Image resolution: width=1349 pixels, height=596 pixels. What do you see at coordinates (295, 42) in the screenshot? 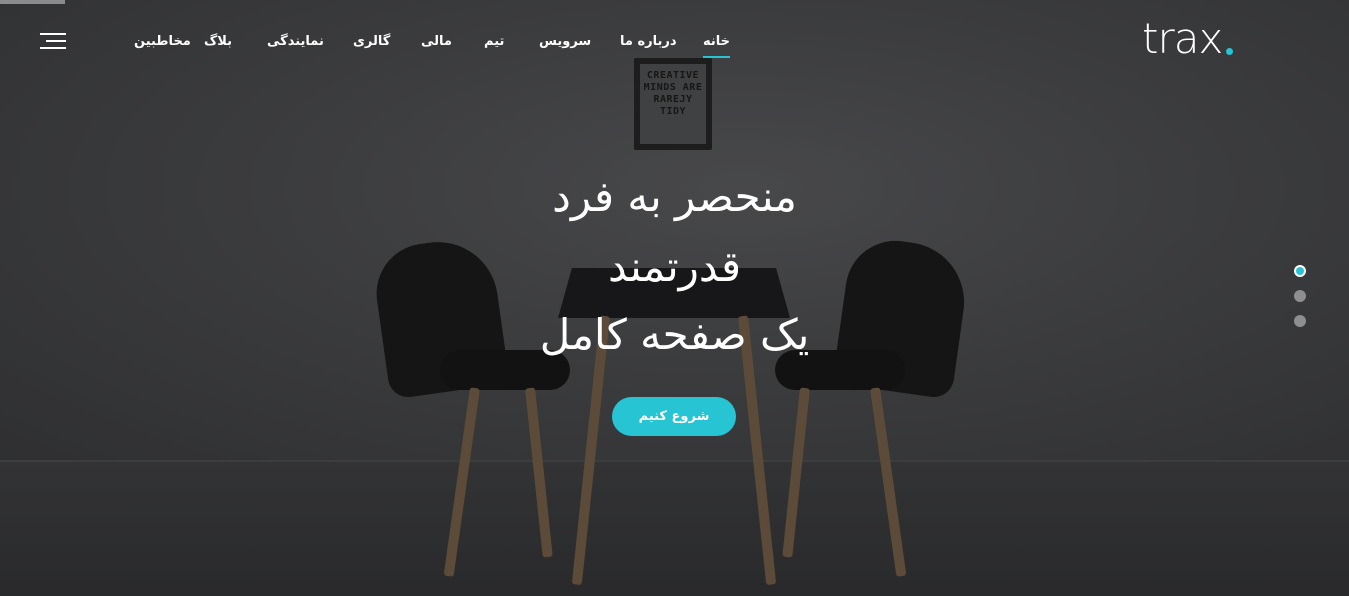
I see `nav-item-agency: نمایندگی` at bounding box center [295, 42].